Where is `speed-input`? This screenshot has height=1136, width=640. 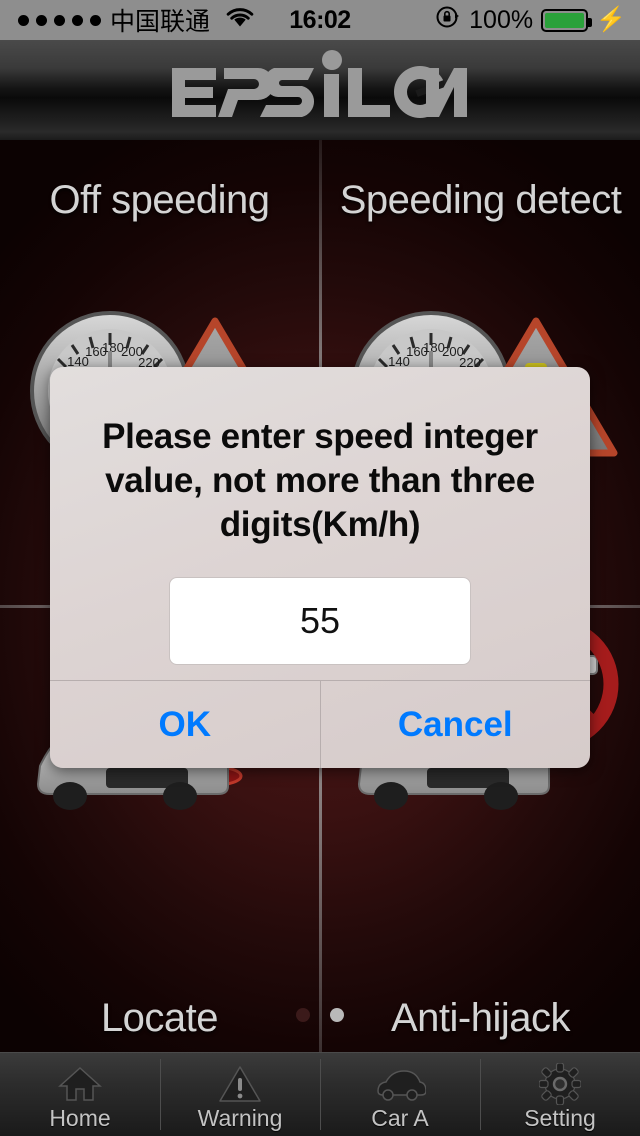 speed-input is located at coordinates (320, 621).